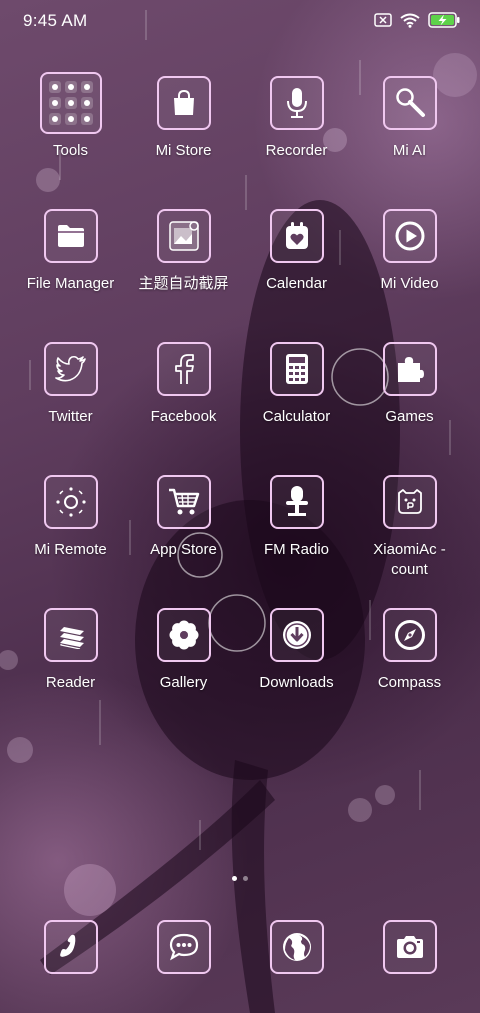 Image resolution: width=480 pixels, height=1013 pixels. Describe the element at coordinates (296, 150) in the screenshot. I see `app-label: Recorder` at that location.